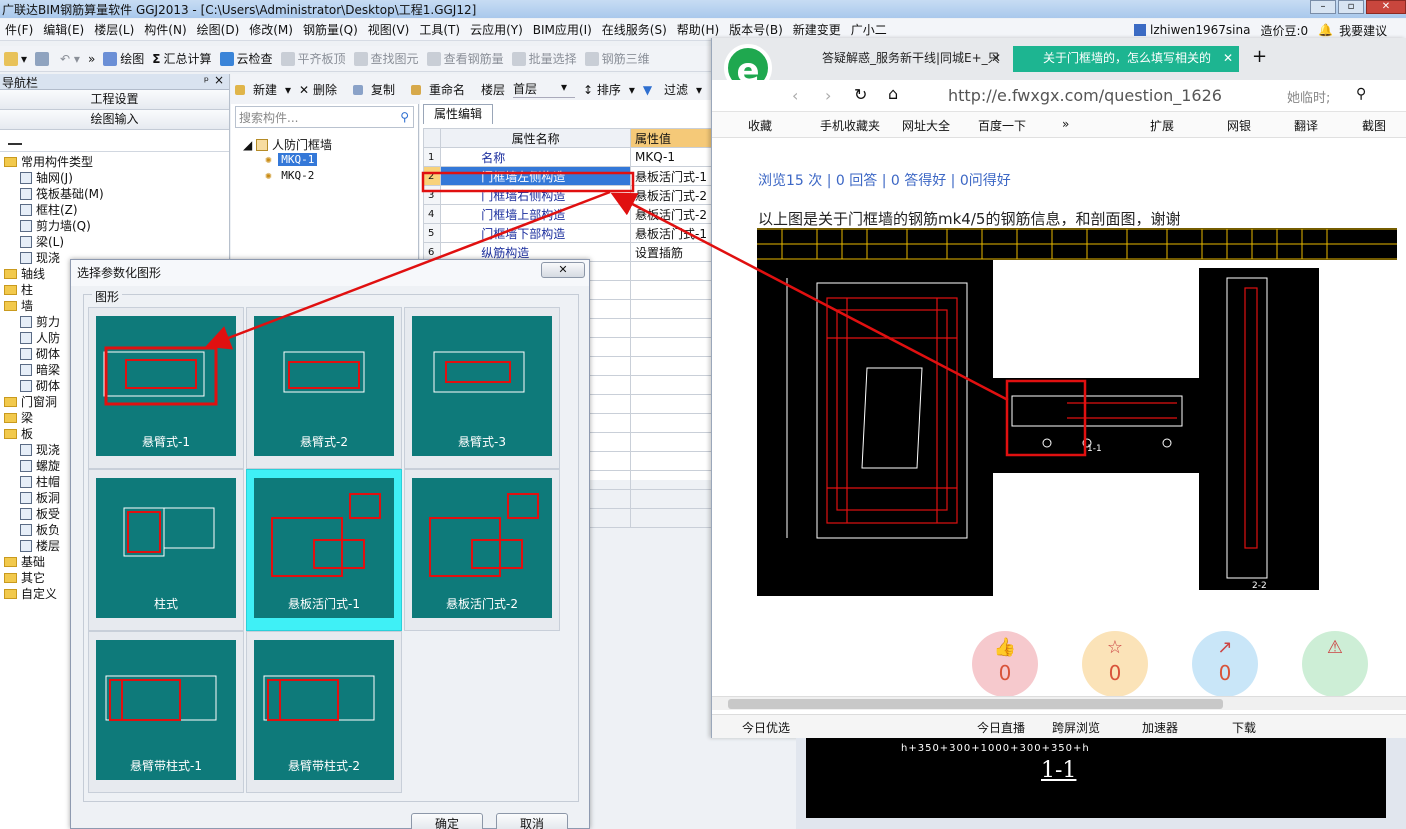 The image size is (1406, 829). I want to click on browser-tab-2: 关于门框墙的，怎么填写相关的 ✕, so click(1126, 59).